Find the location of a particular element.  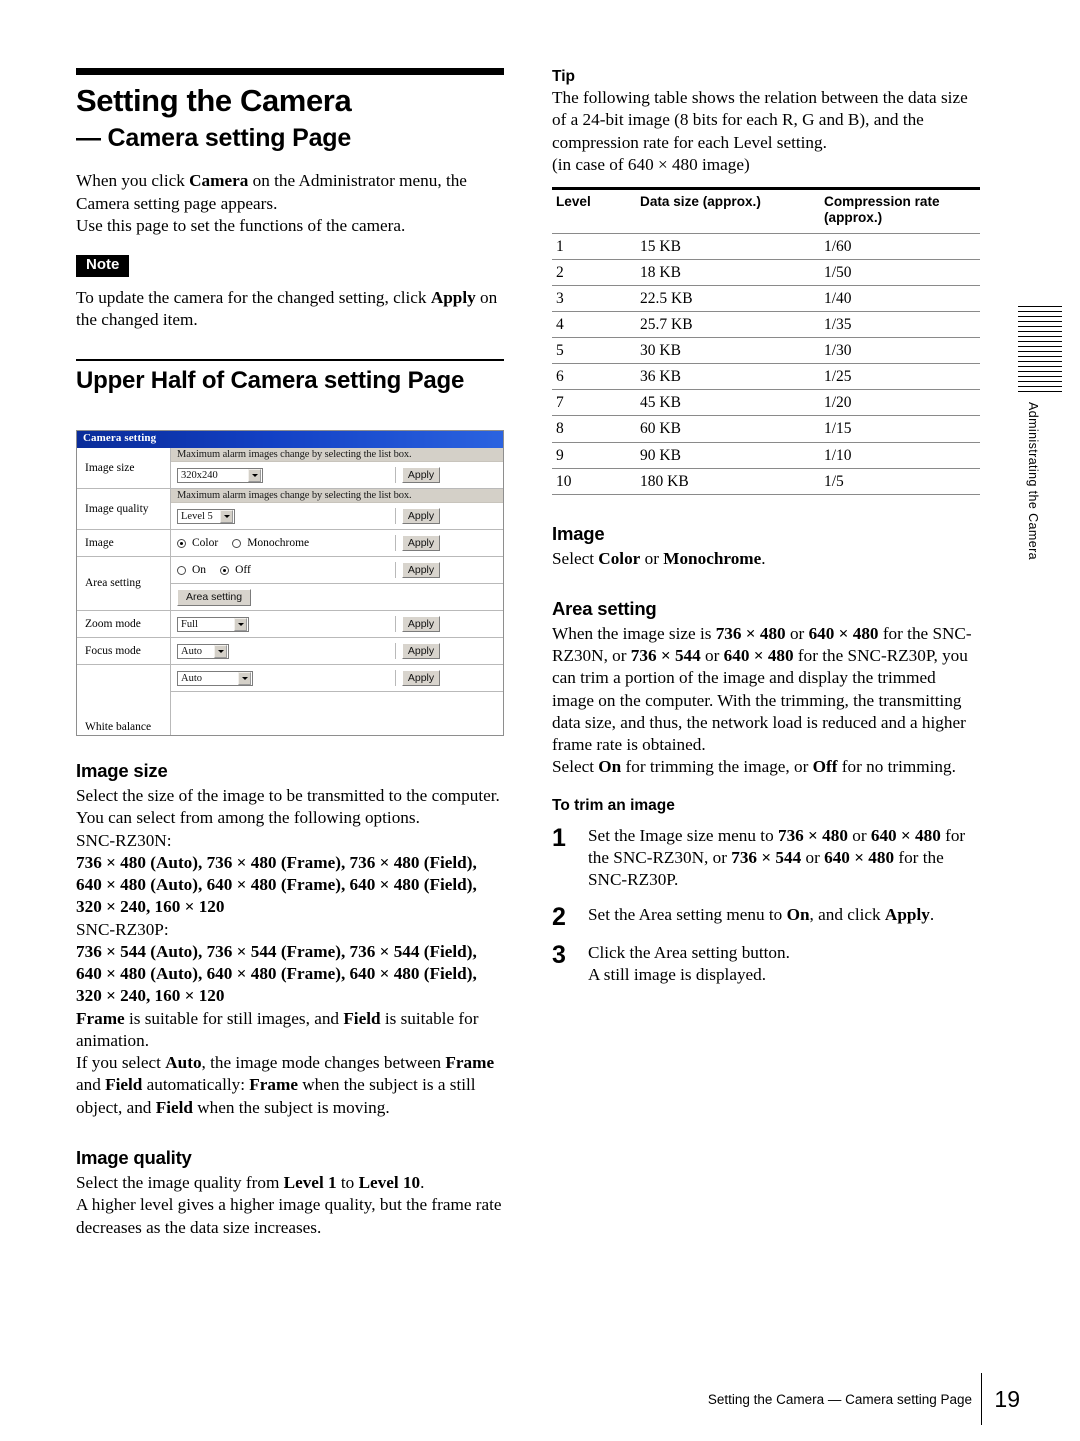

cell-size: 30 KB is located at coordinates (728, 351).